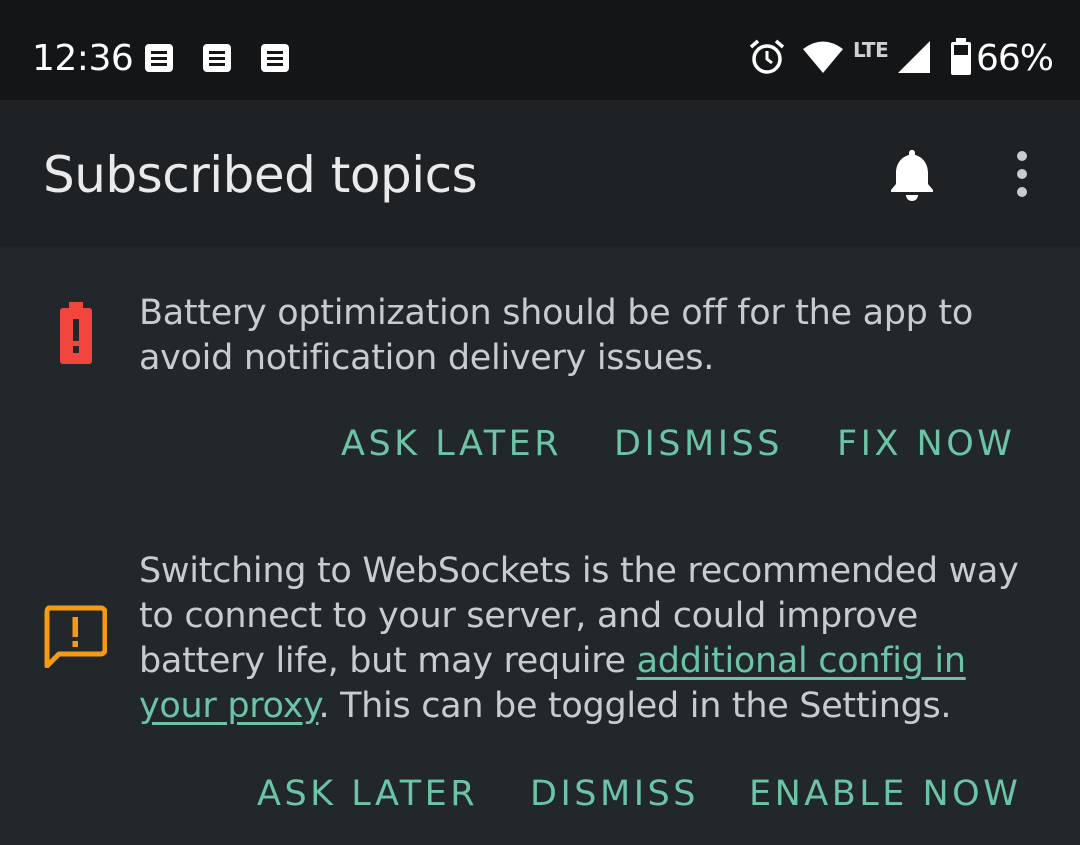  What do you see at coordinates (76, 333) in the screenshot?
I see `battery-alert-icon` at bounding box center [76, 333].